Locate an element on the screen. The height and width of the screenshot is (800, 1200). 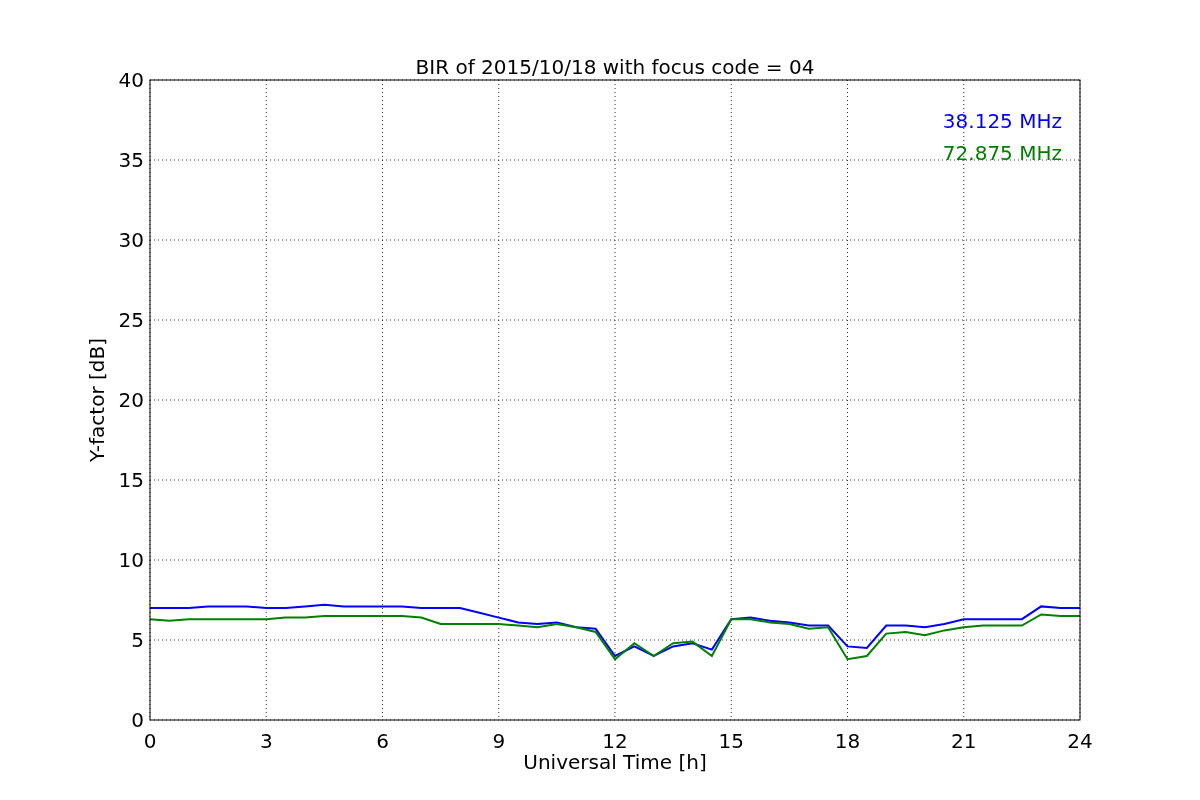
y-tick-label: 10 is located at coordinates (131, 560).